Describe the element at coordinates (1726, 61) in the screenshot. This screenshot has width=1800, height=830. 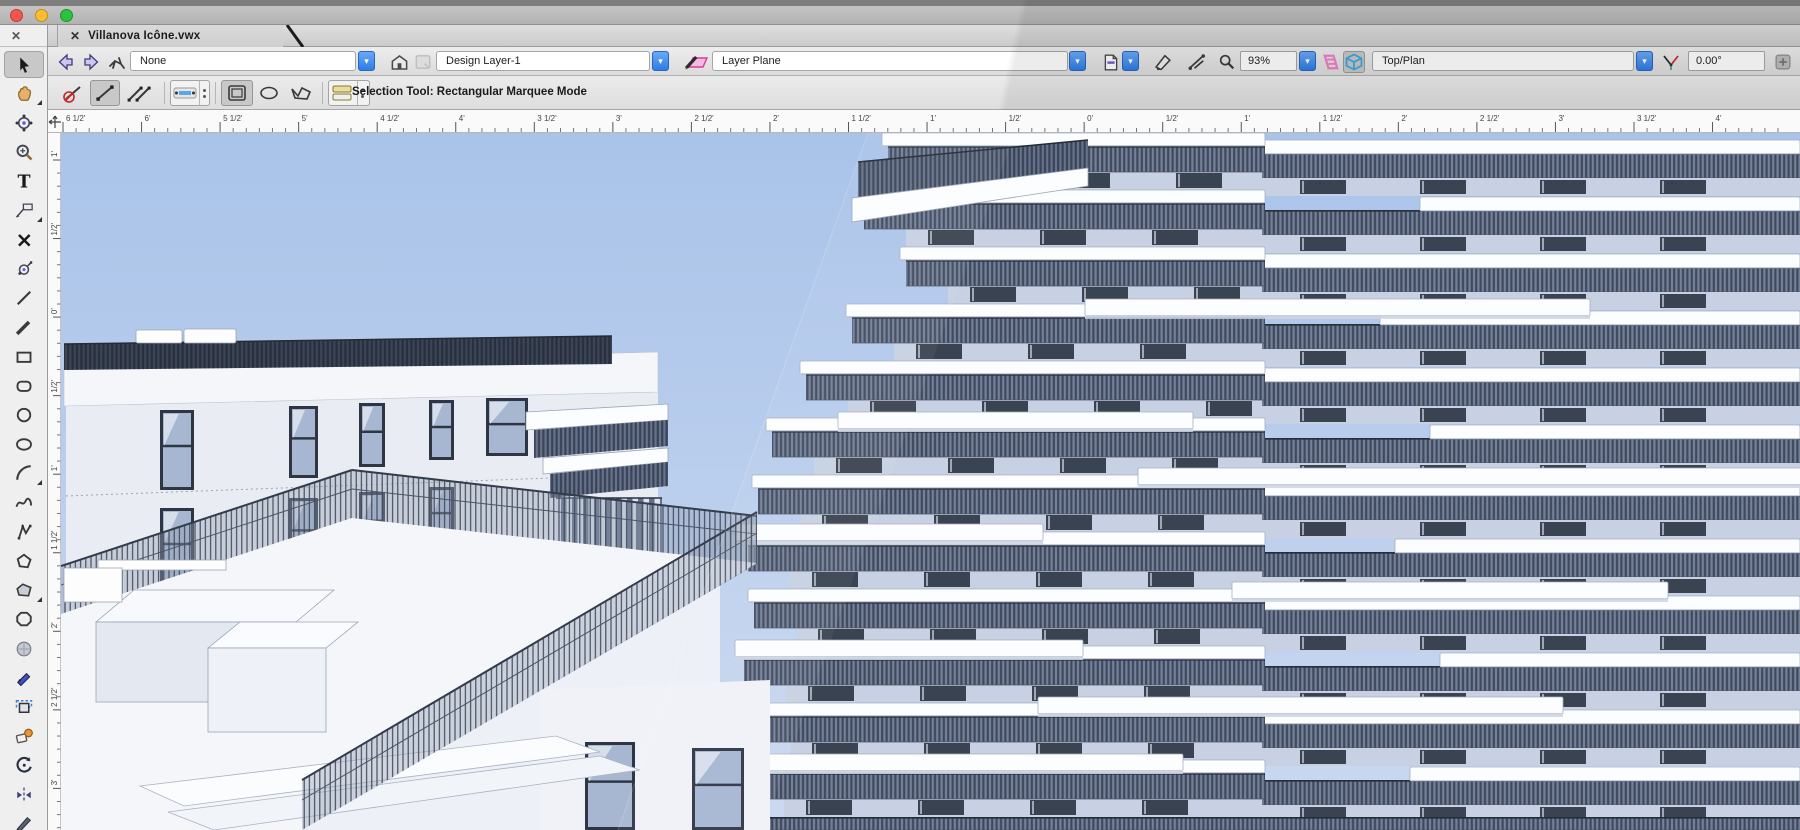
I see `rotation-field: 0.00°` at that location.